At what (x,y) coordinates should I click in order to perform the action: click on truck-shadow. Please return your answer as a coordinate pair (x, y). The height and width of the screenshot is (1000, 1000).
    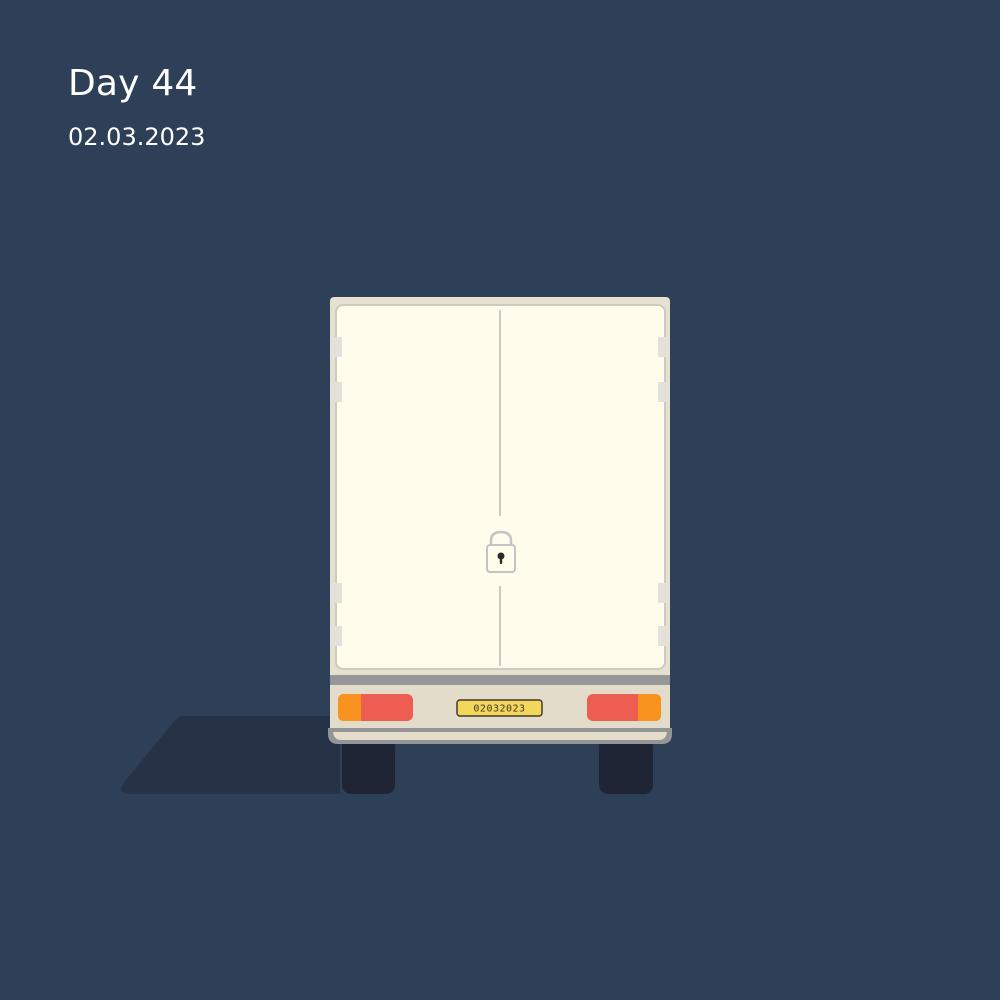
    Looking at the image, I should click on (230, 755).